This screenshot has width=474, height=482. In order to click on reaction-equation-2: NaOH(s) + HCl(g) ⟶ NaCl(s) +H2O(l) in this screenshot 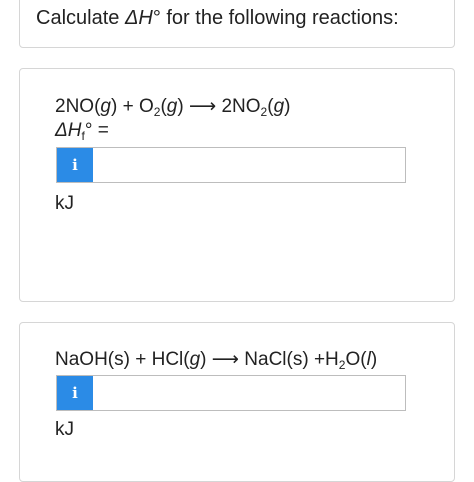, I will do `click(216, 360)`.